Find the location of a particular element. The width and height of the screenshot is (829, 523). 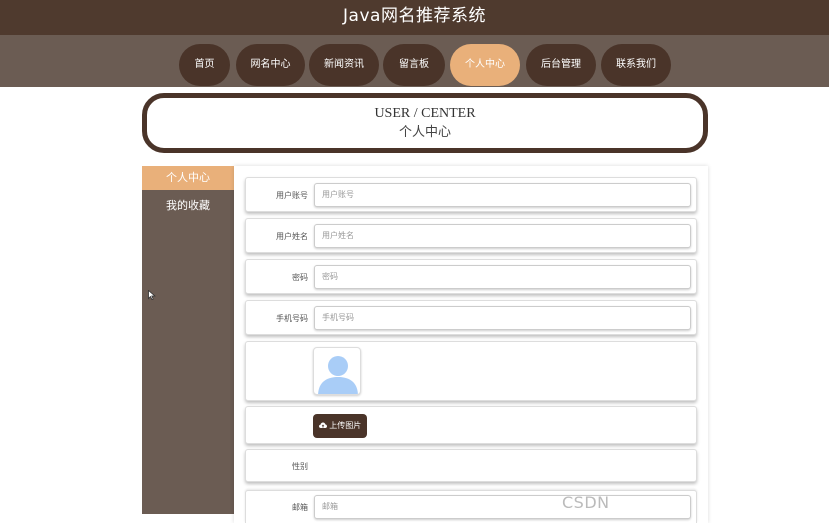

sidebar: 个人中心 我的收藏 is located at coordinates (188, 340).